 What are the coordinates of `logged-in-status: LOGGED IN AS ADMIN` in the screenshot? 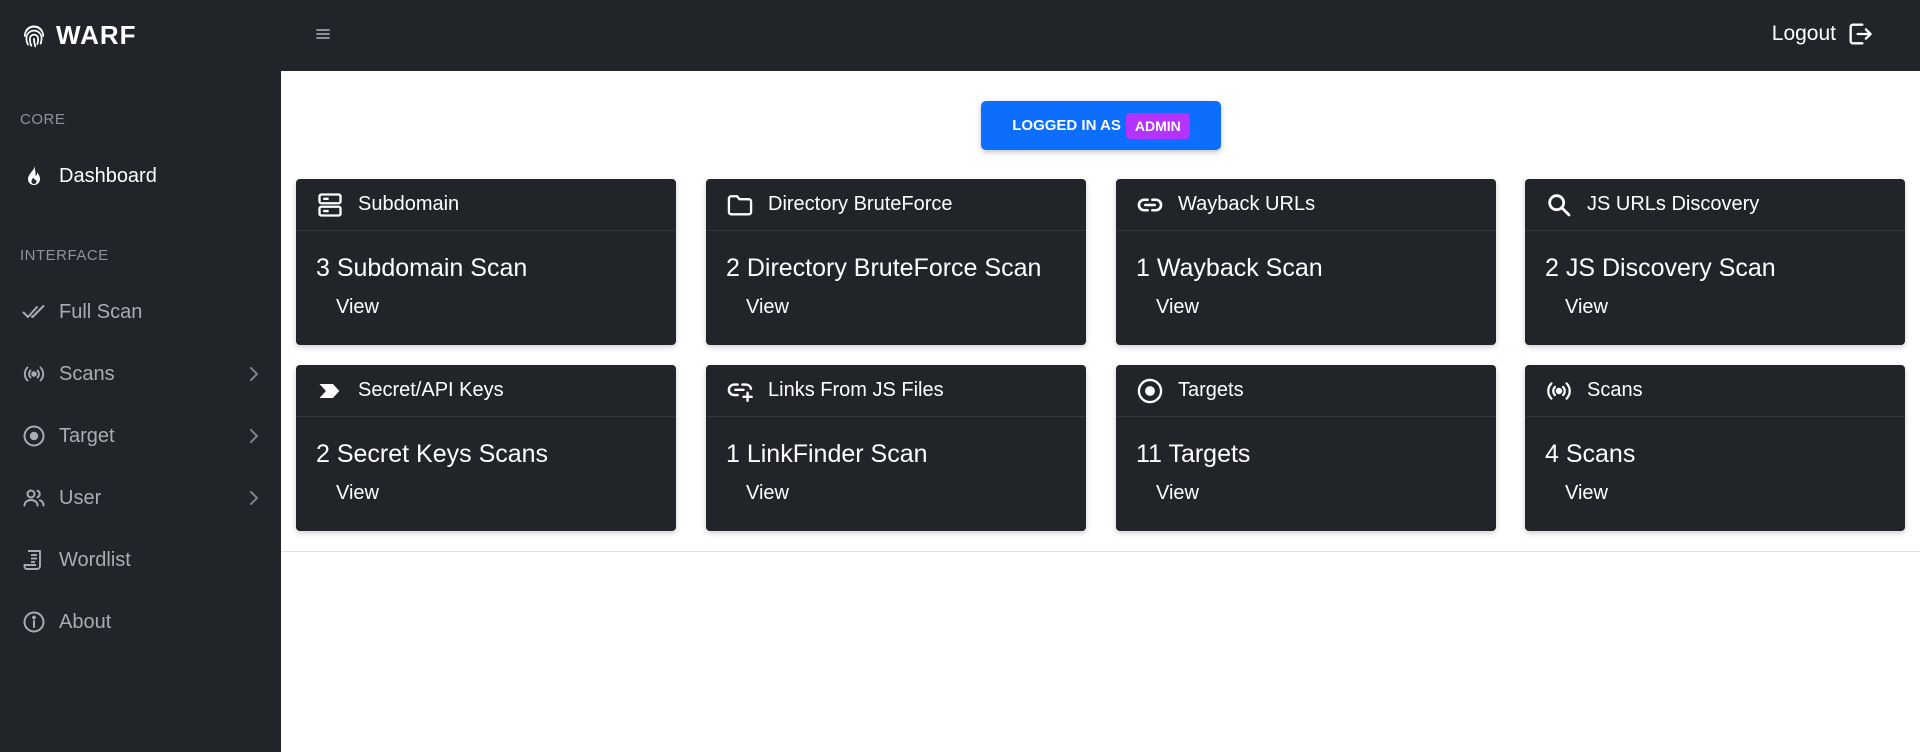 It's located at (1101, 125).